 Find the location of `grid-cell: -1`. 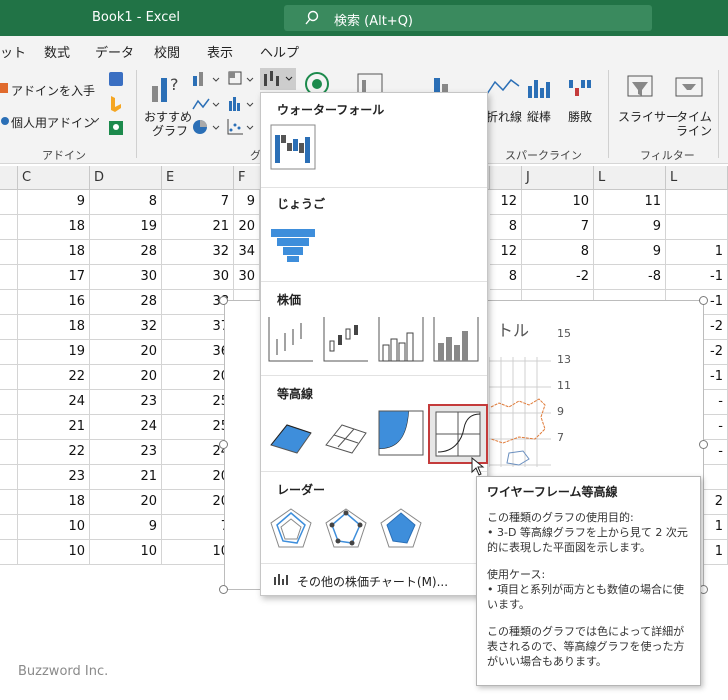

grid-cell: -1 is located at coordinates (697, 277).